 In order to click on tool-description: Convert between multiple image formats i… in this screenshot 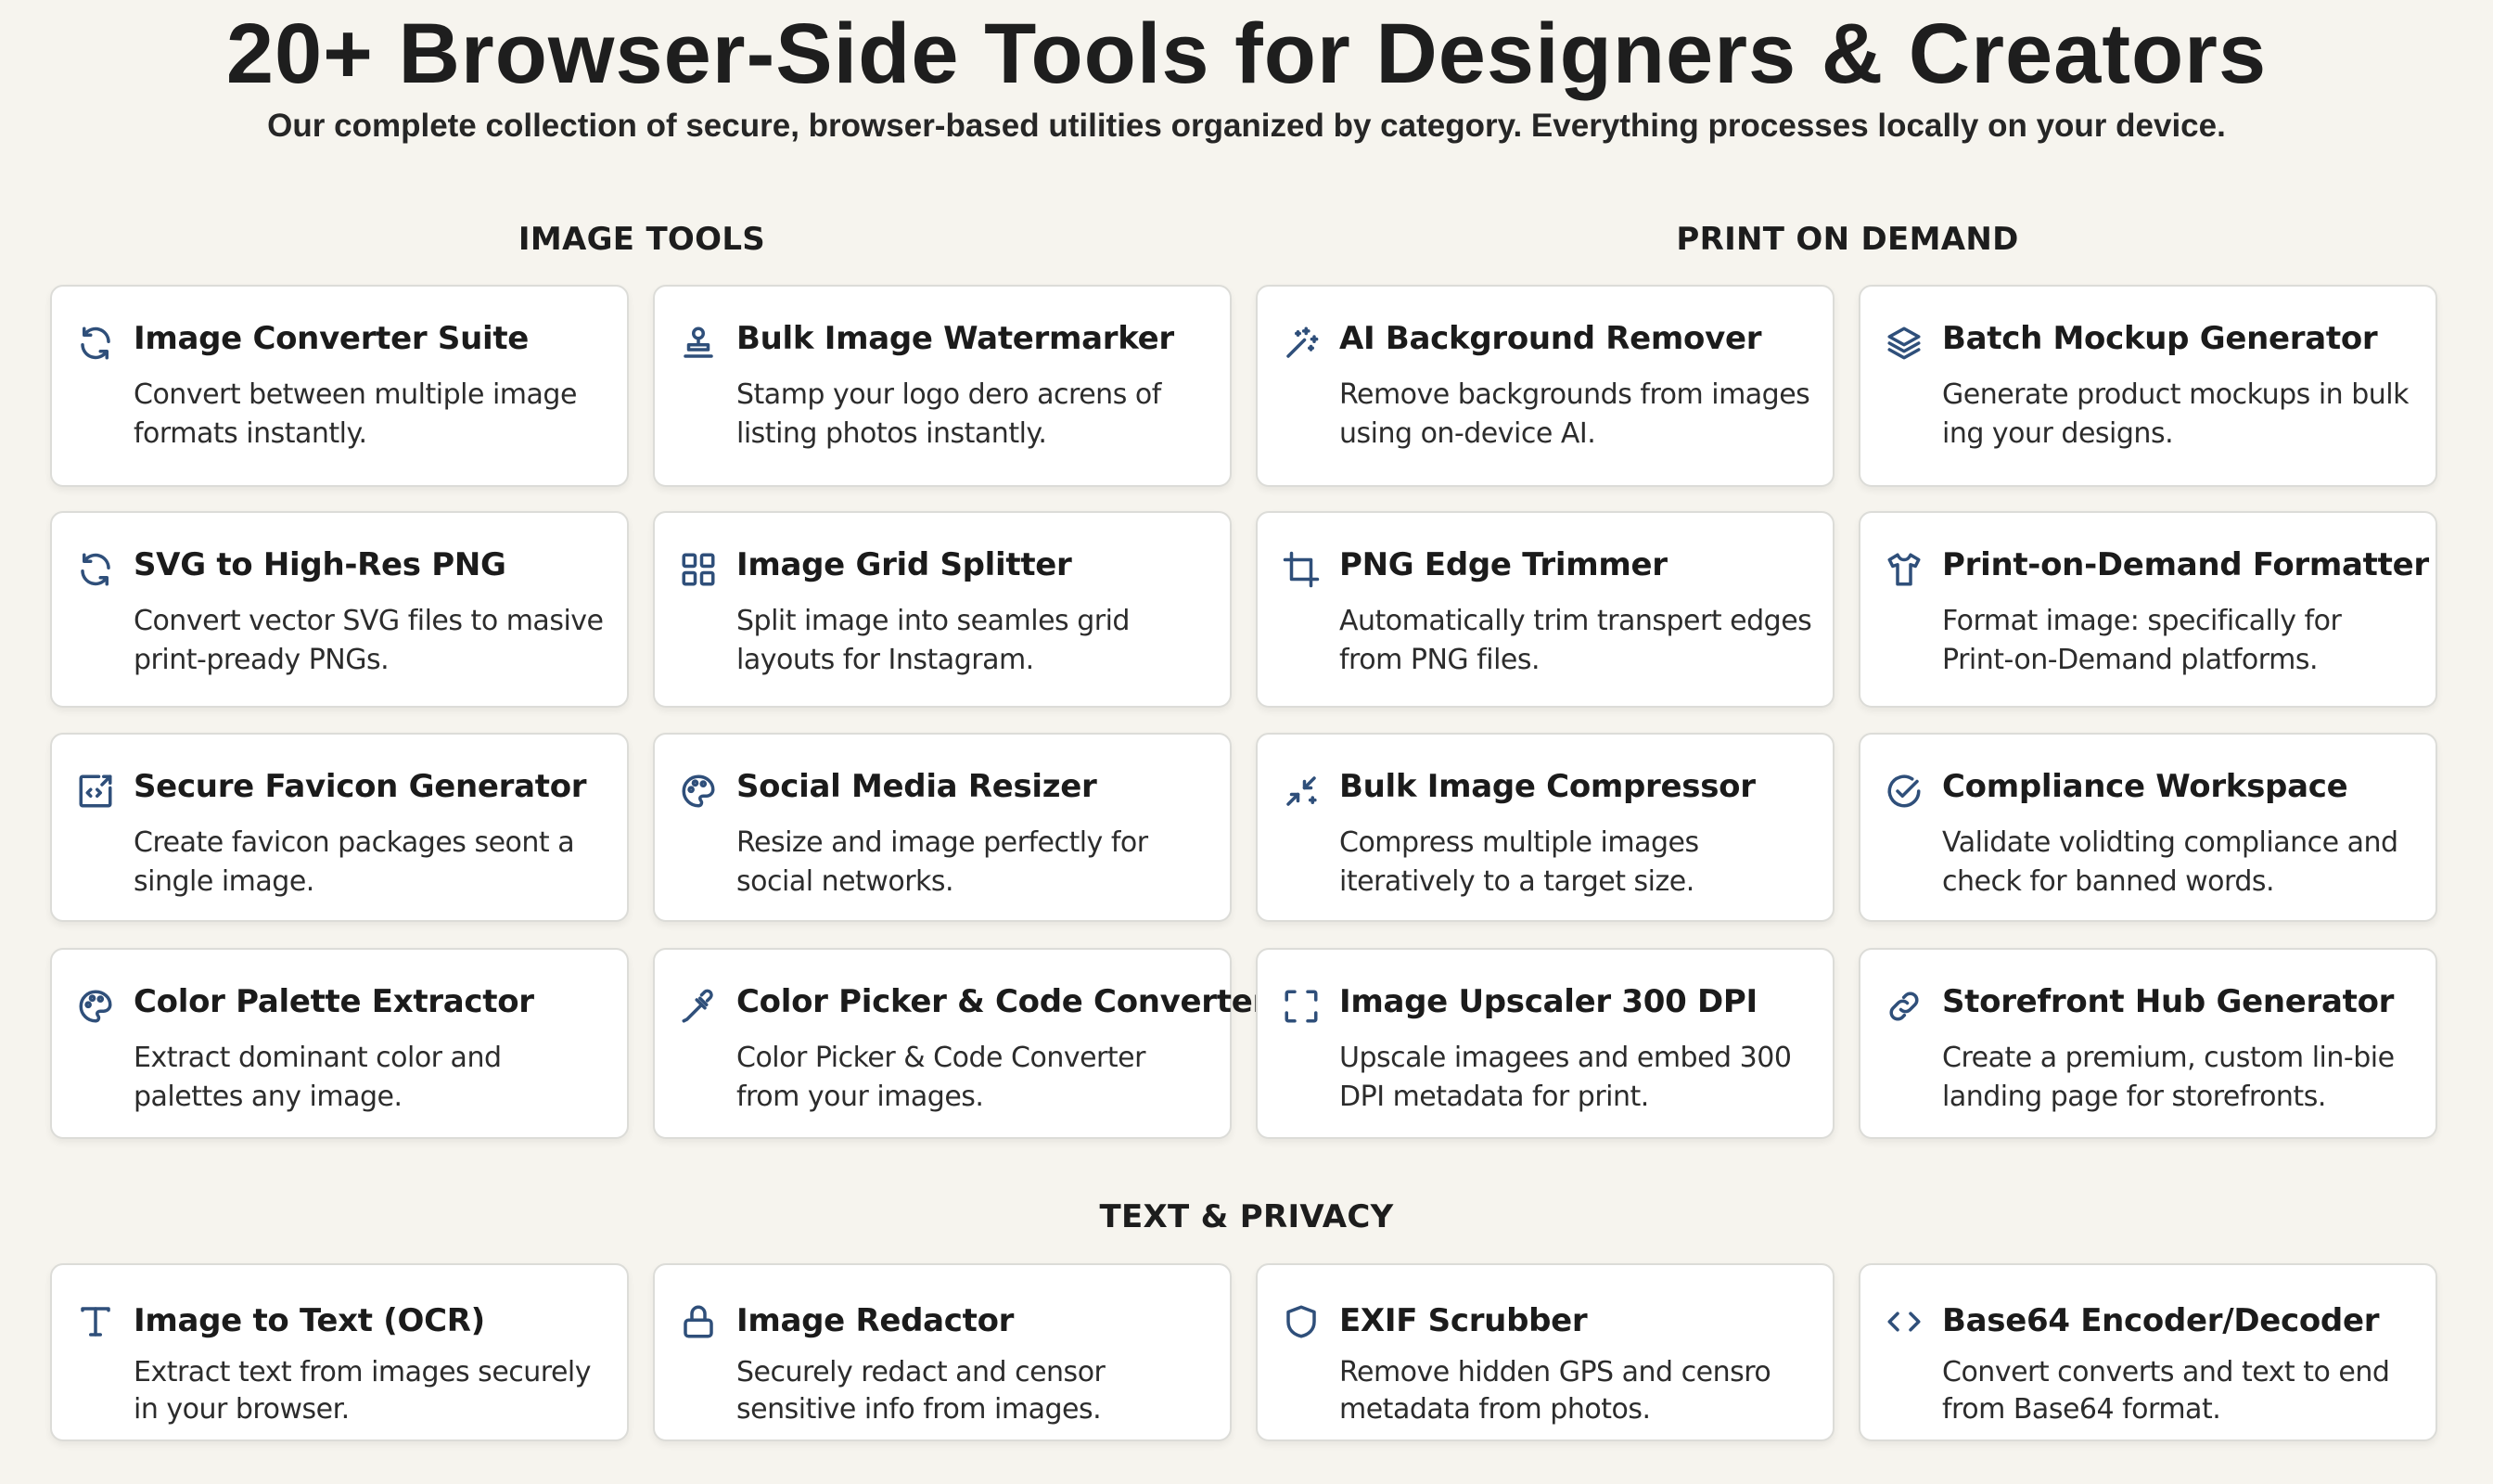, I will do `click(355, 414)`.